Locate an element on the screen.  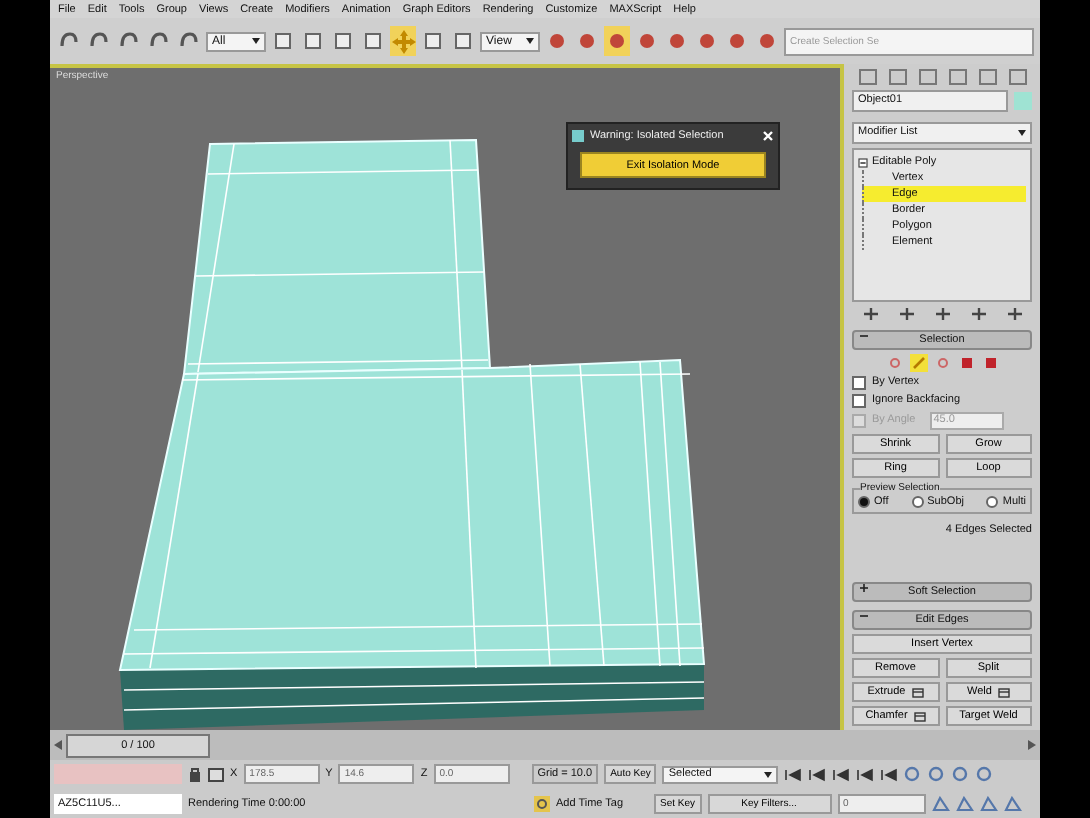
next-icon is located at coordinates (1032, 745).